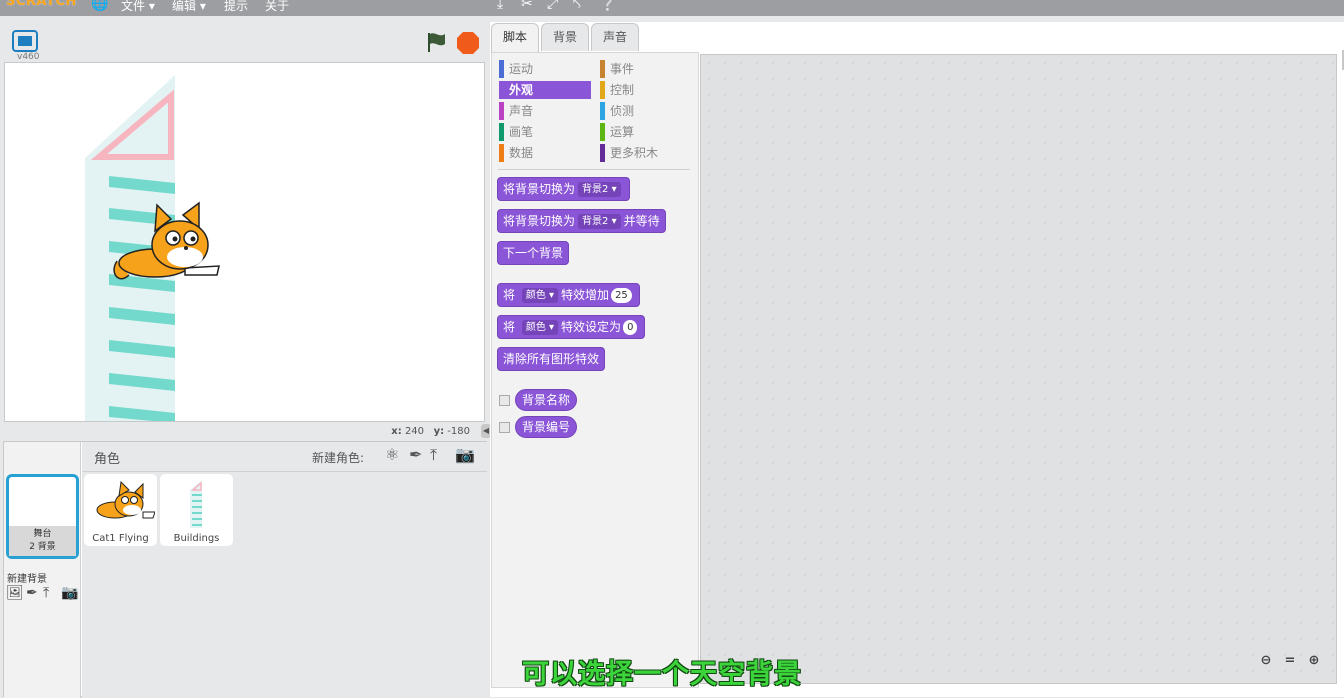 Image resolution: width=1344 pixels, height=698 pixels. What do you see at coordinates (645, 153) in the screenshot?
I see `category-more-blocks: 更多积木` at bounding box center [645, 153].